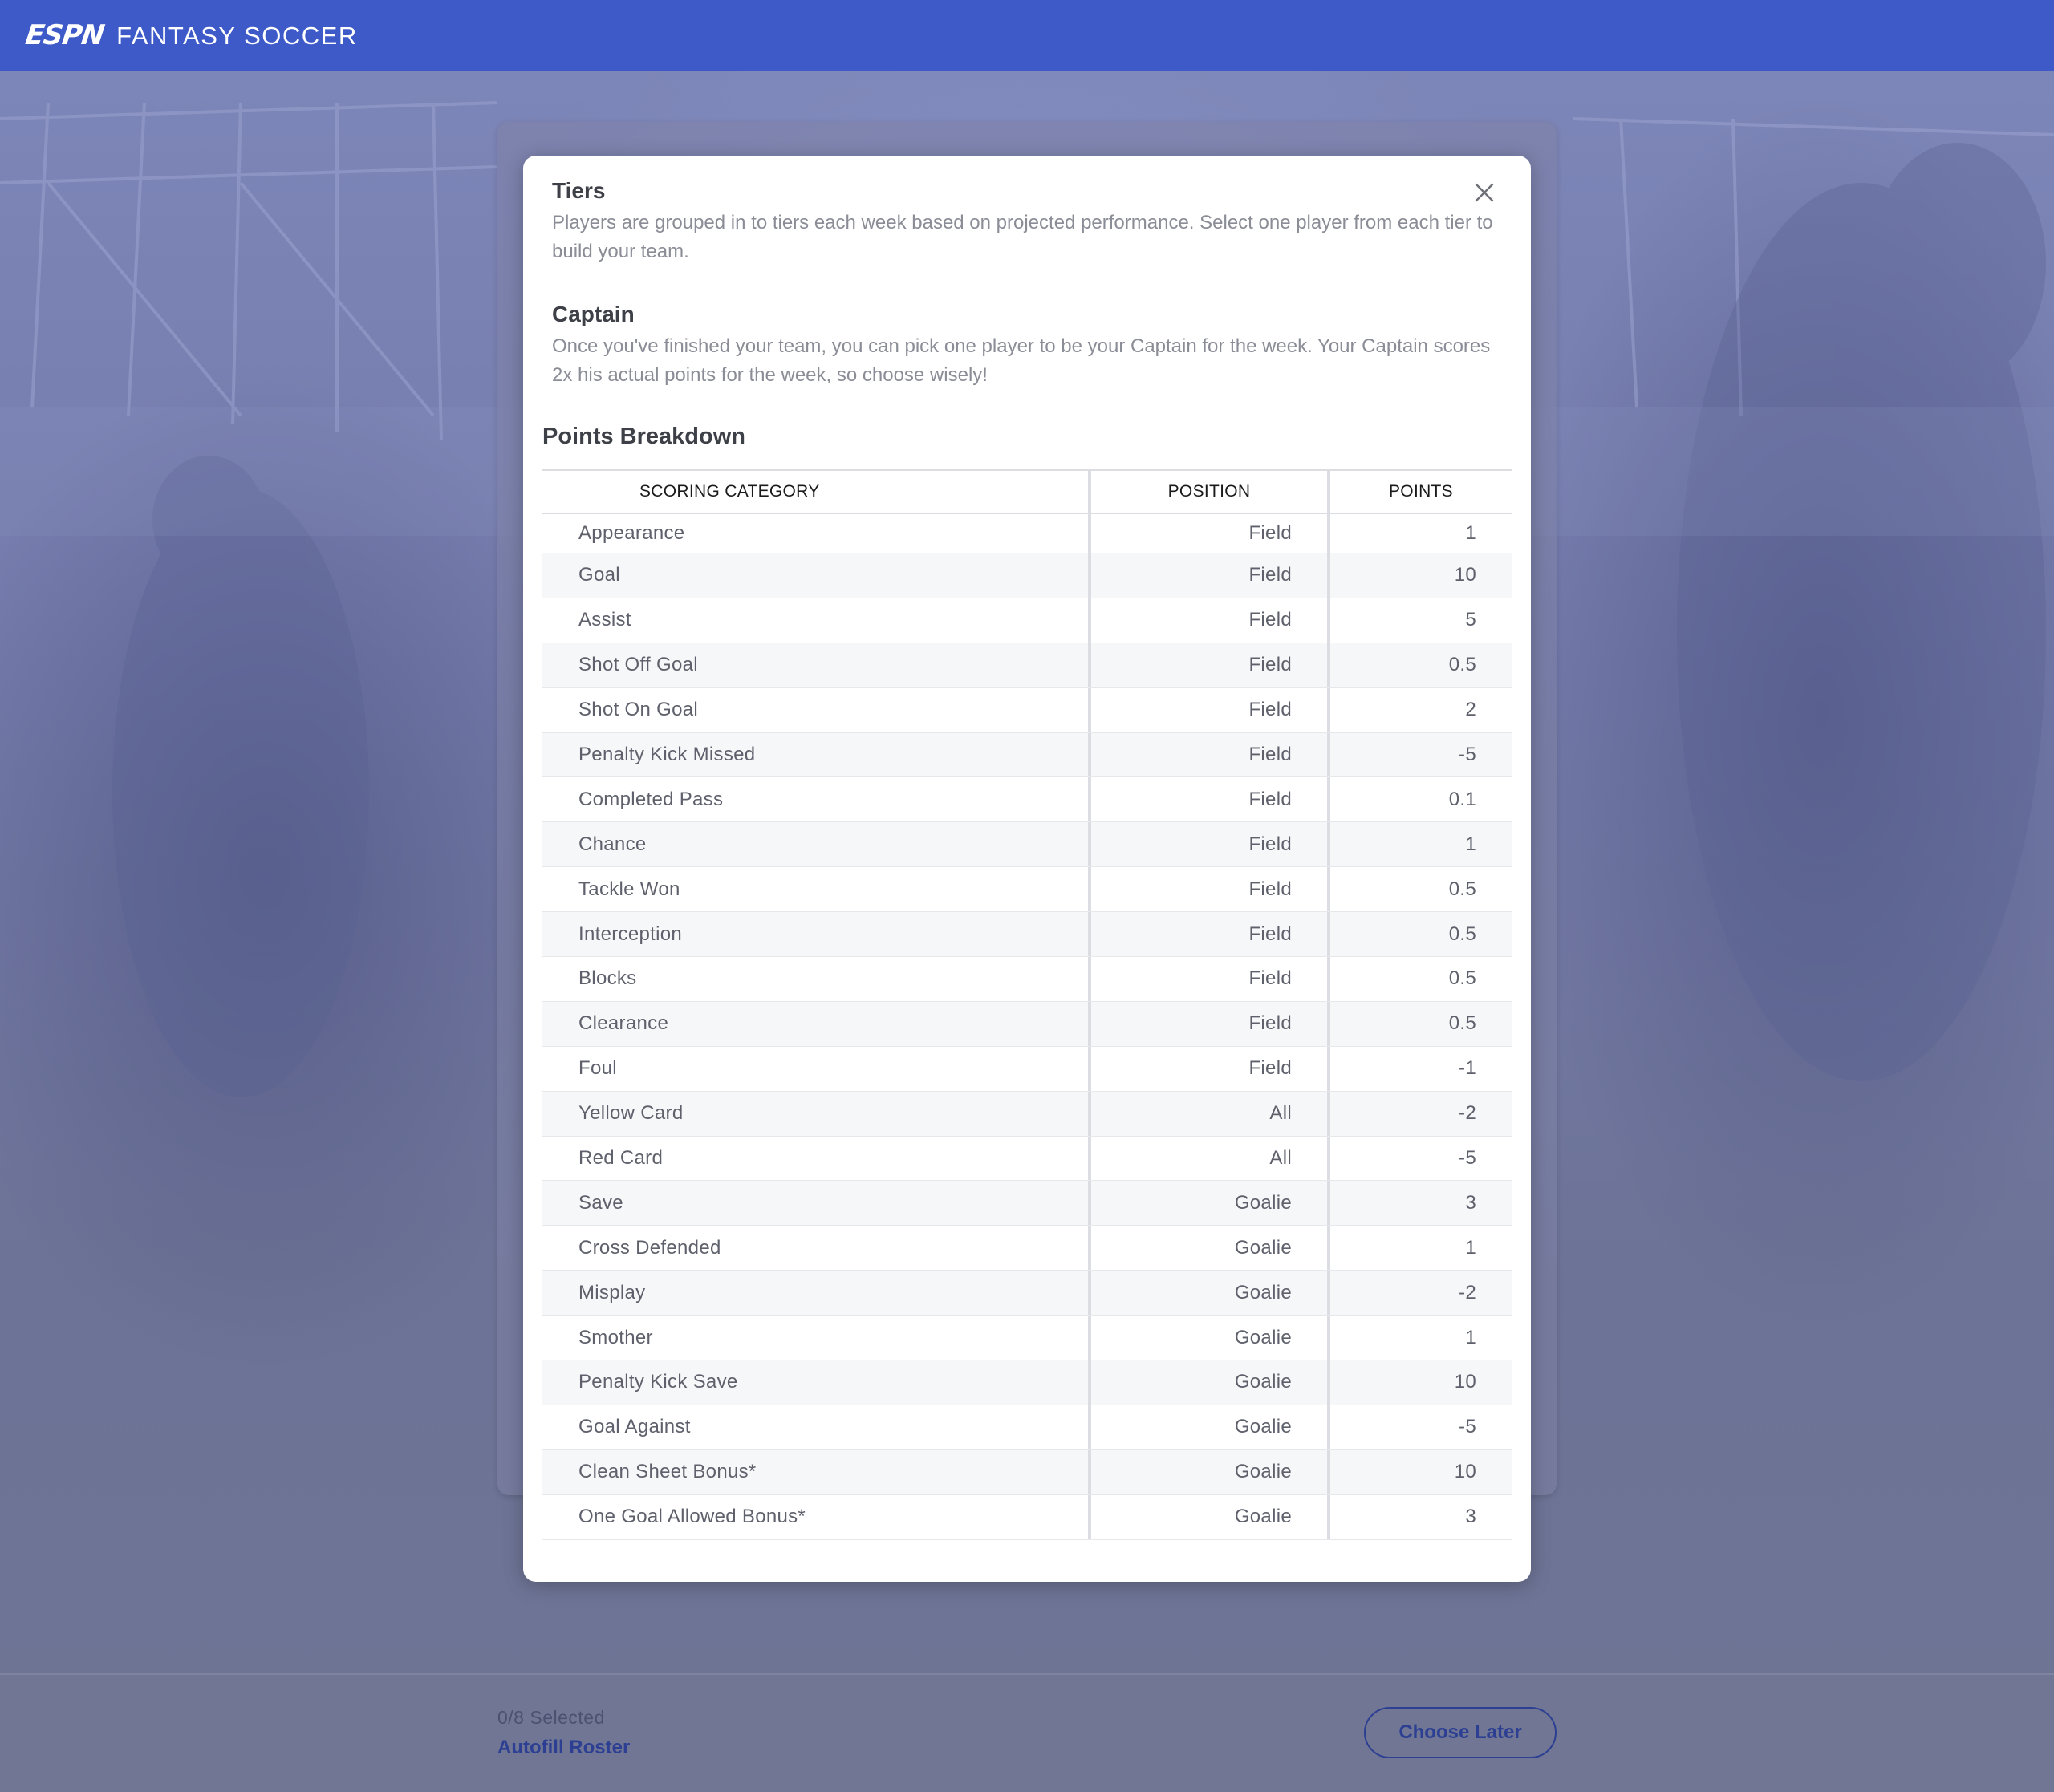 Image resolution: width=2054 pixels, height=1792 pixels. What do you see at coordinates (1027, 1069) in the screenshot?
I see `table-row: Foul Field -1` at bounding box center [1027, 1069].